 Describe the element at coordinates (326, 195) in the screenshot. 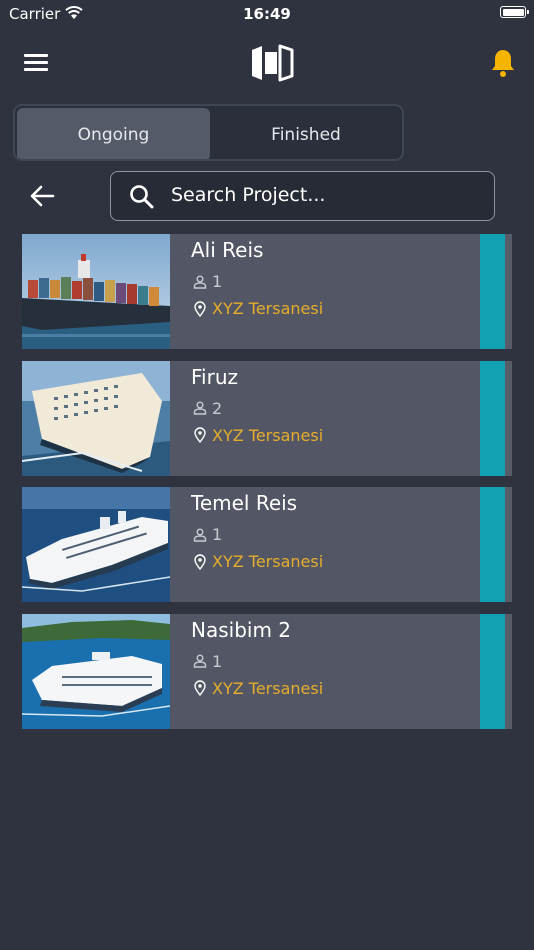

I see `search-input` at that location.